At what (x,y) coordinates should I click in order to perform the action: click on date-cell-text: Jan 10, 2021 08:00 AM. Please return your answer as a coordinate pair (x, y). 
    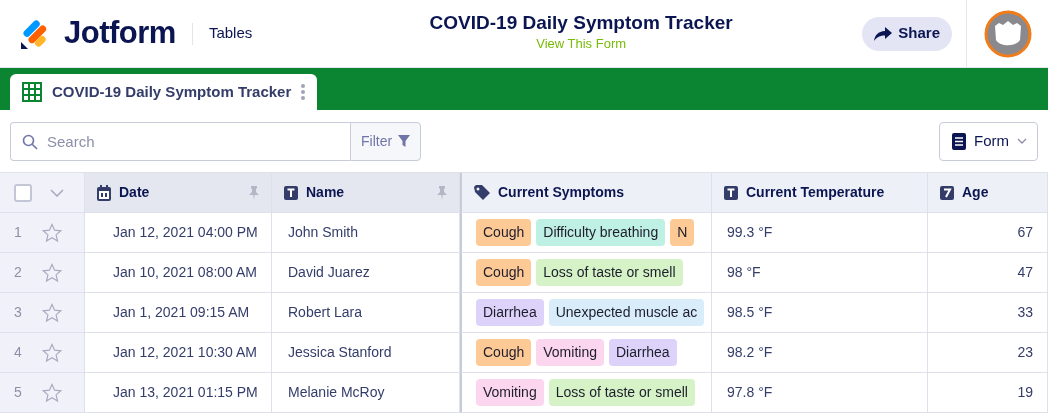
    Looking at the image, I should click on (185, 272).